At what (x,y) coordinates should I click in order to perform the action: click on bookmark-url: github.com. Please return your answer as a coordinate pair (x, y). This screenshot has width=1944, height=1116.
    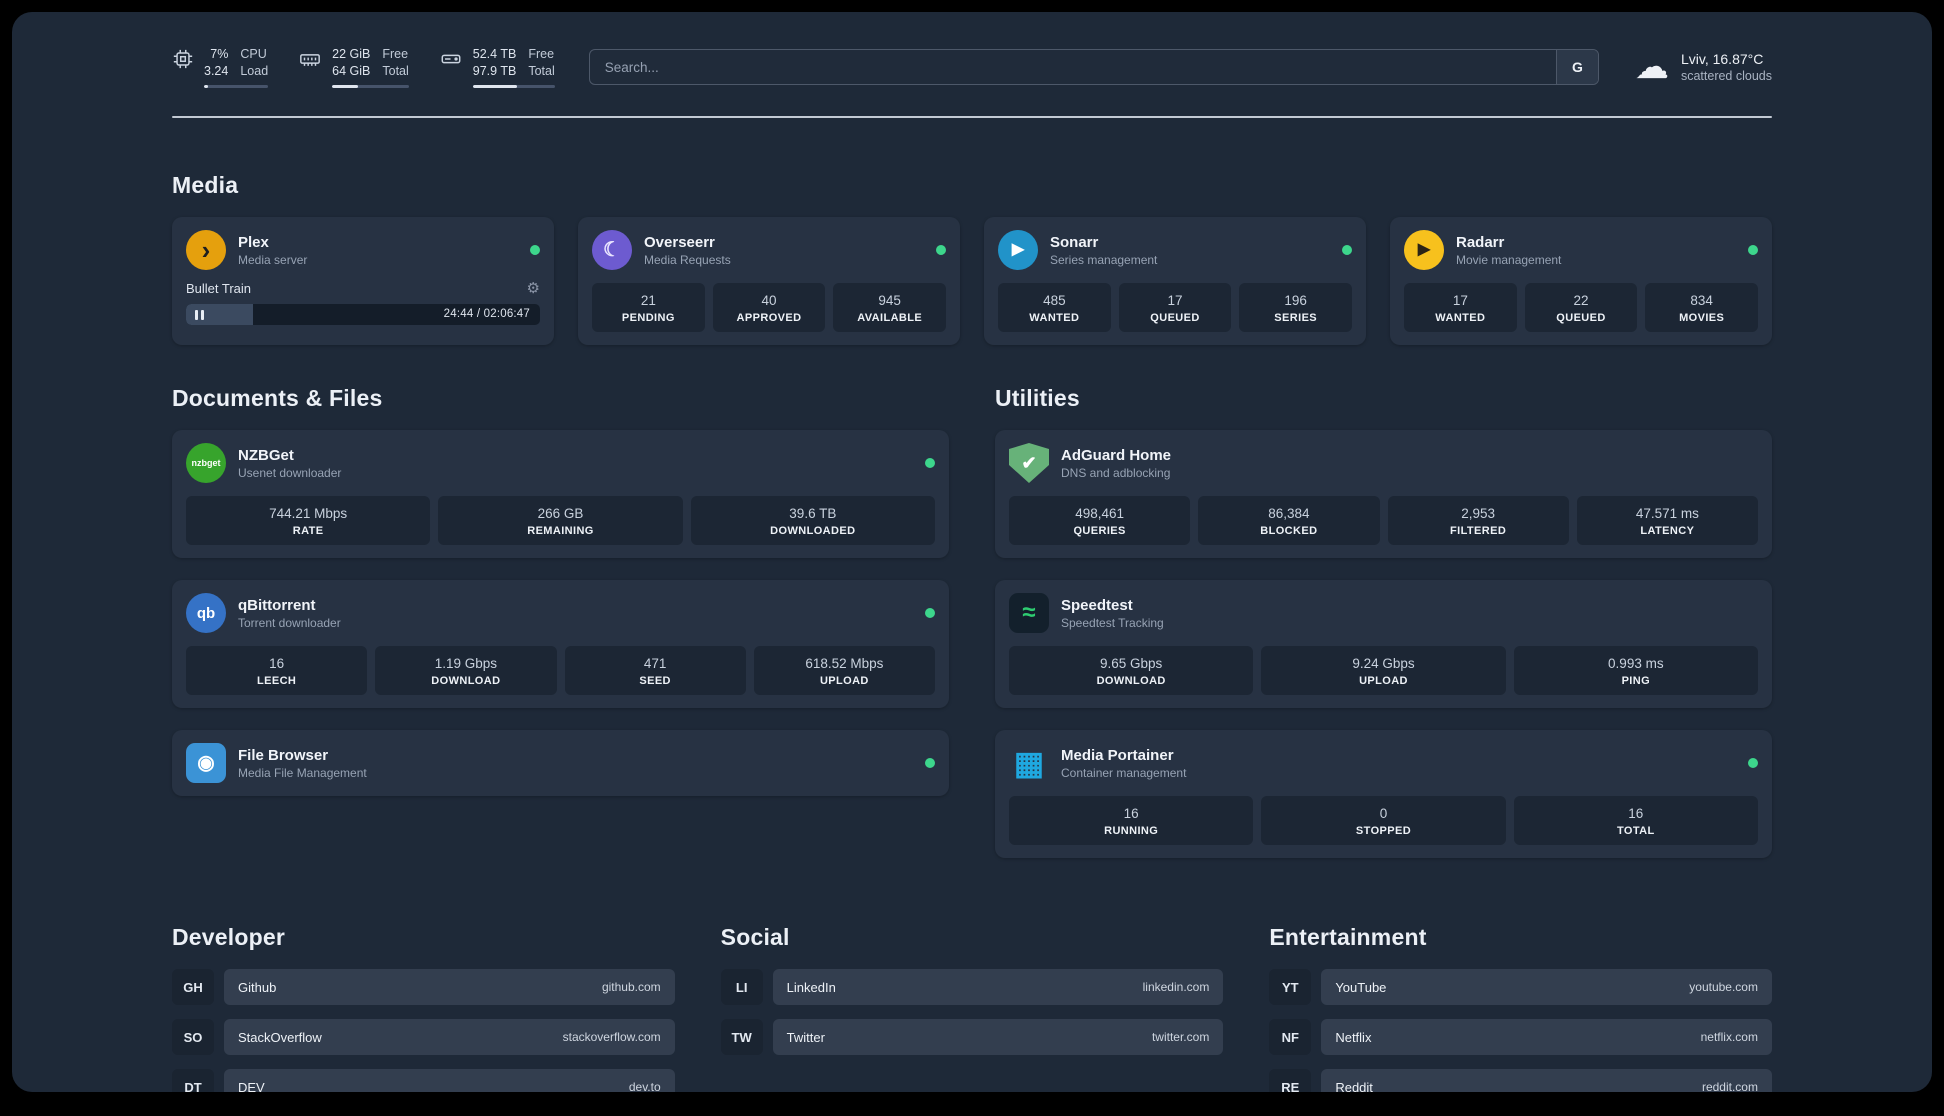
    Looking at the image, I should click on (631, 987).